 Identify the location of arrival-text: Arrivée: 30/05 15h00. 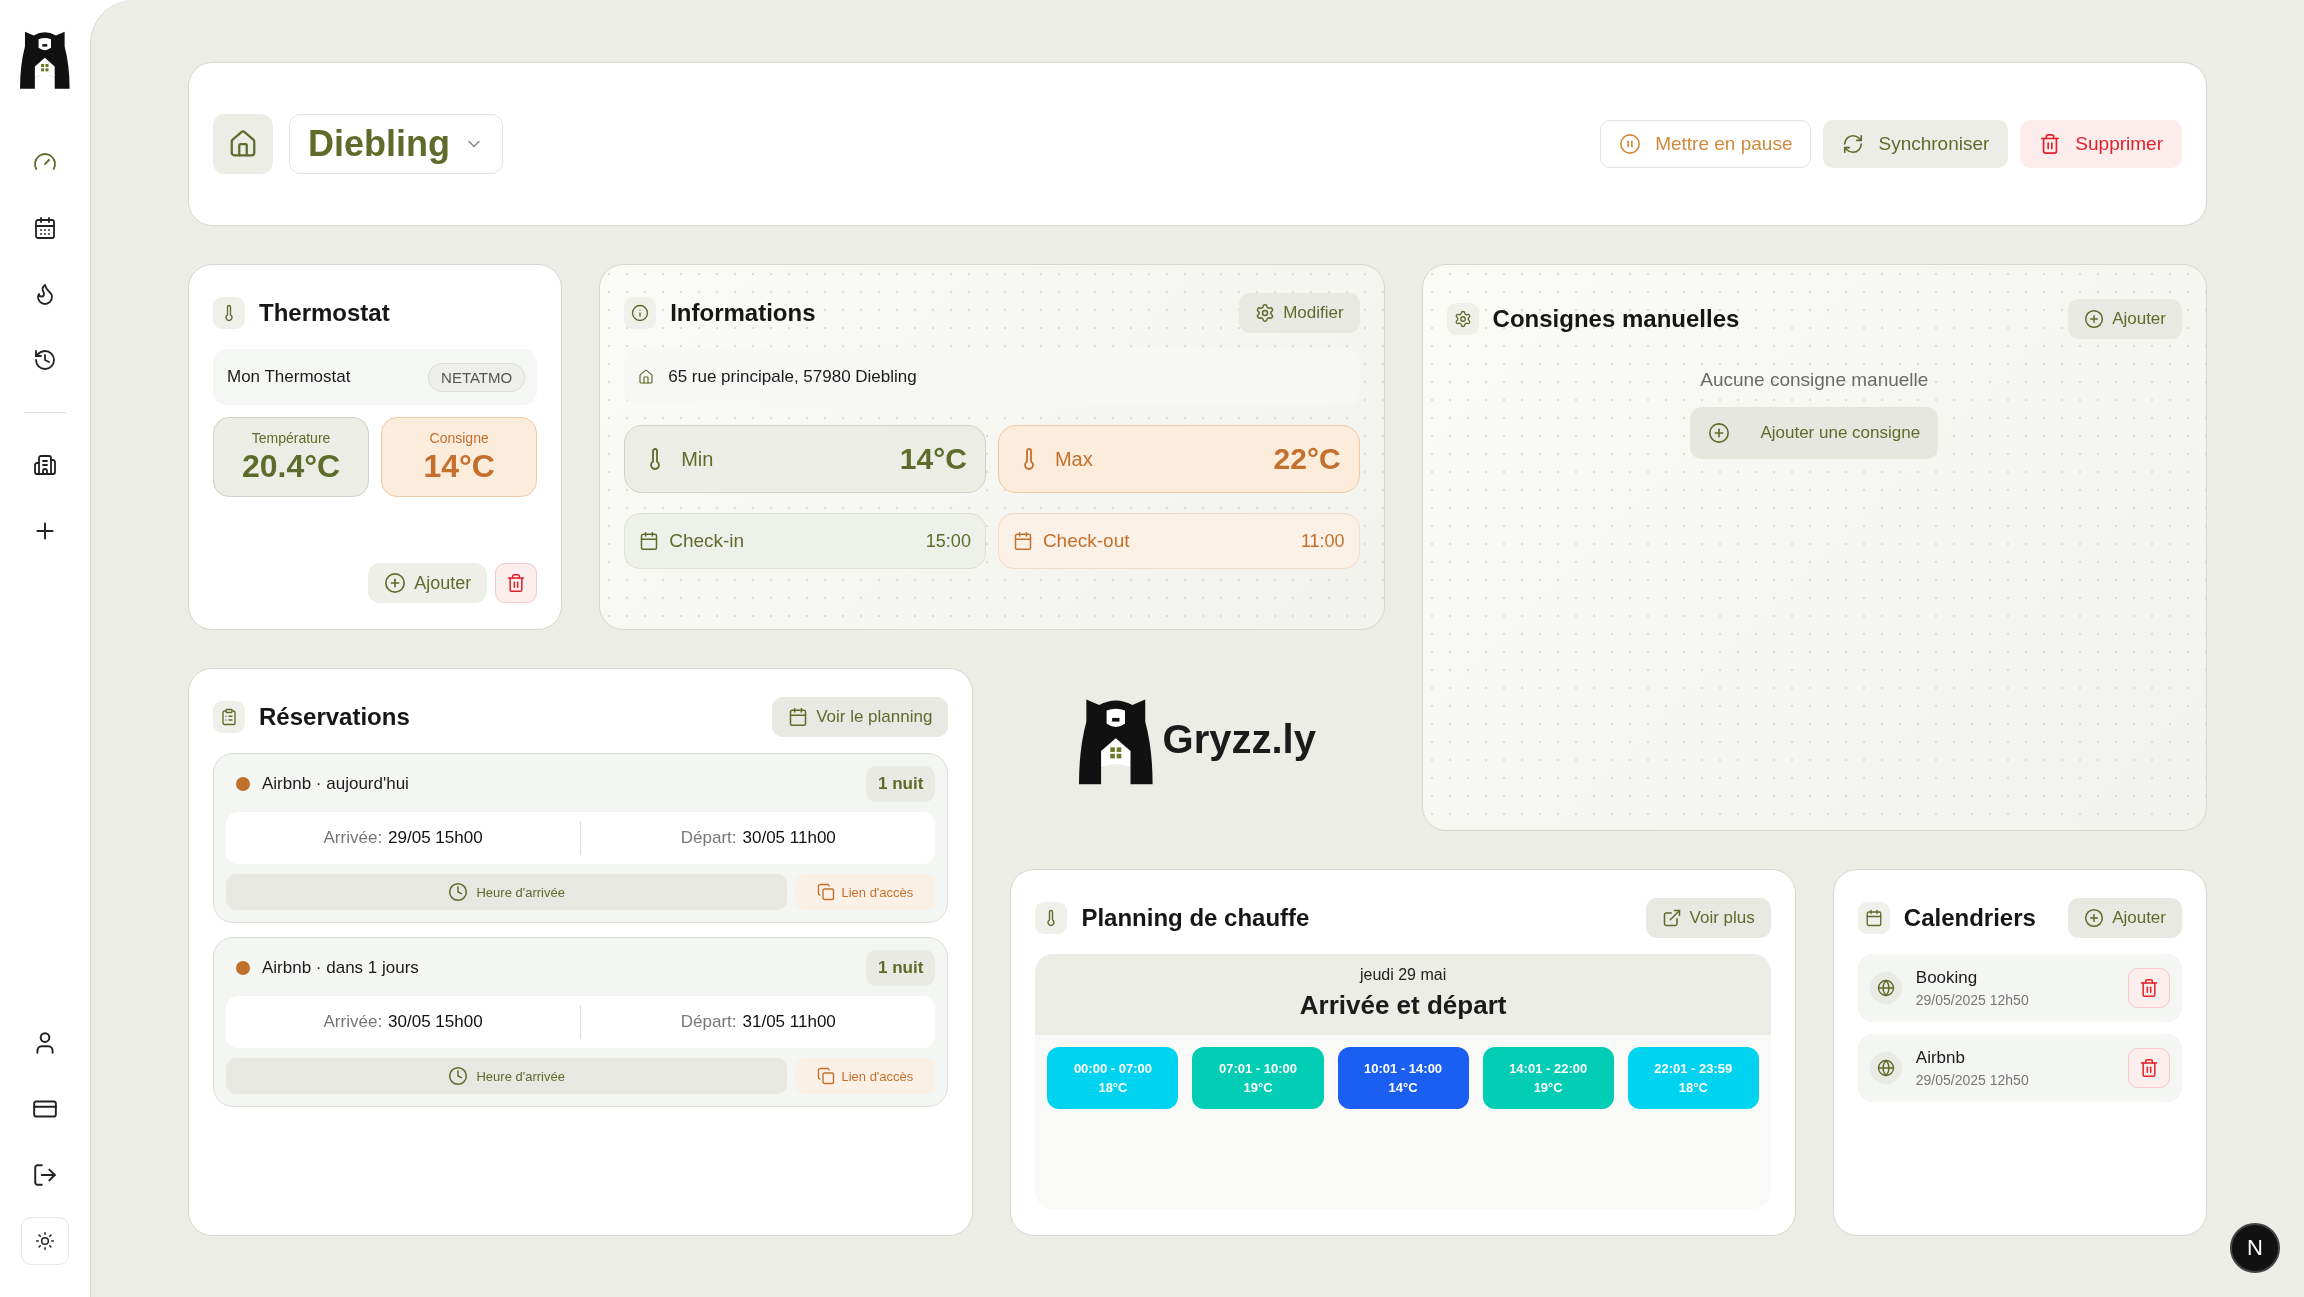
(403, 1022).